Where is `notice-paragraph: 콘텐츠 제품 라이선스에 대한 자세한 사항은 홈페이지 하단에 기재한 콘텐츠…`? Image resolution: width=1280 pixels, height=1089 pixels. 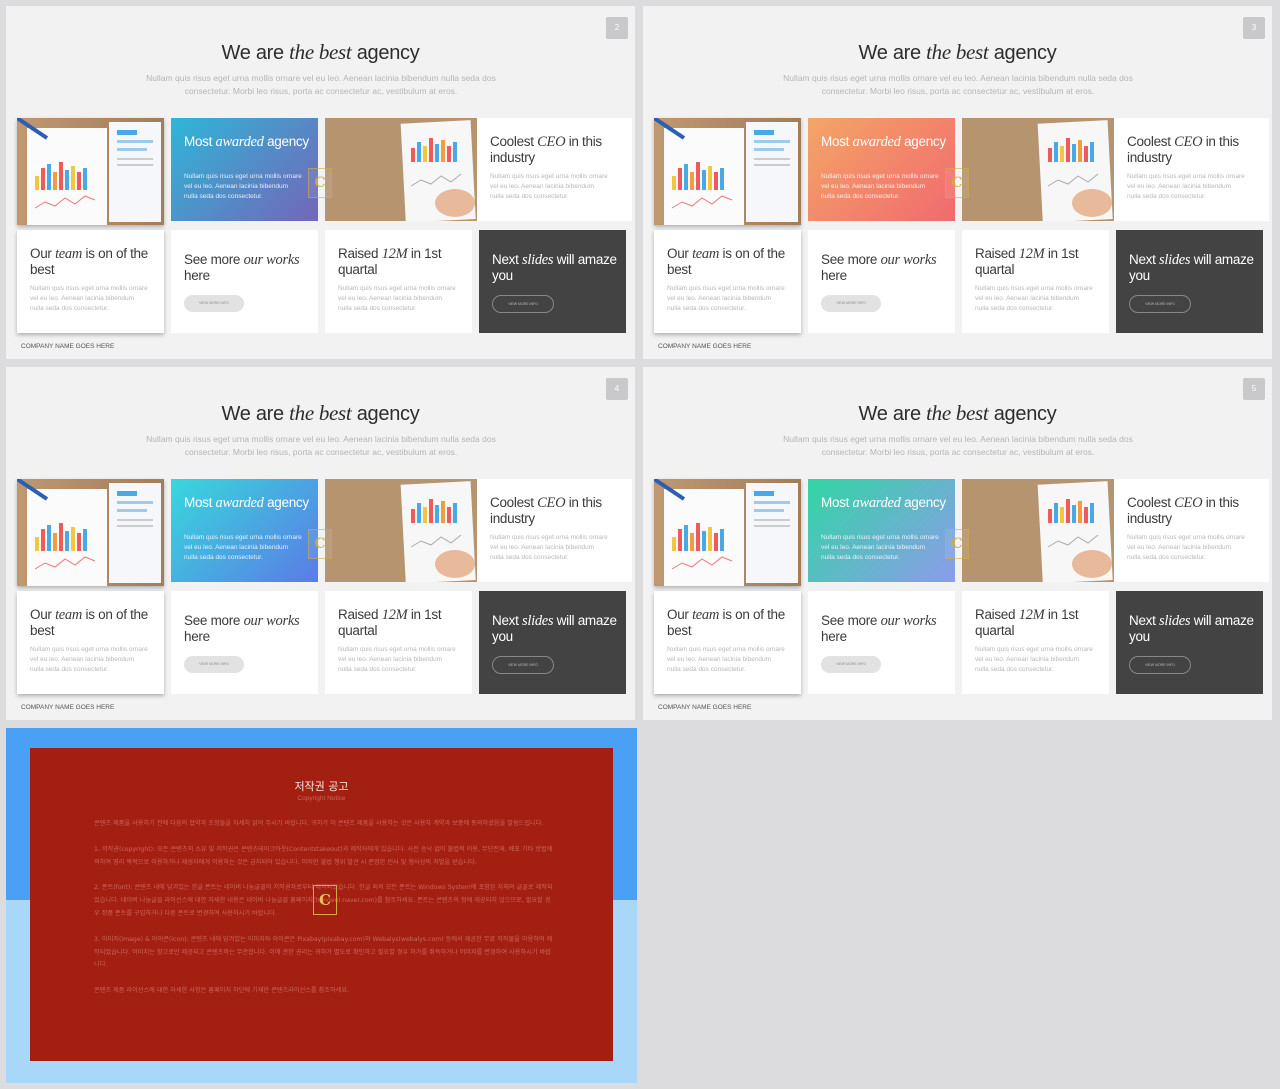
notice-paragraph: 콘텐츠 제품 라이선스에 대한 자세한 사항은 홈페이지 하단에 기재한 콘텐츠… is located at coordinates (222, 991).